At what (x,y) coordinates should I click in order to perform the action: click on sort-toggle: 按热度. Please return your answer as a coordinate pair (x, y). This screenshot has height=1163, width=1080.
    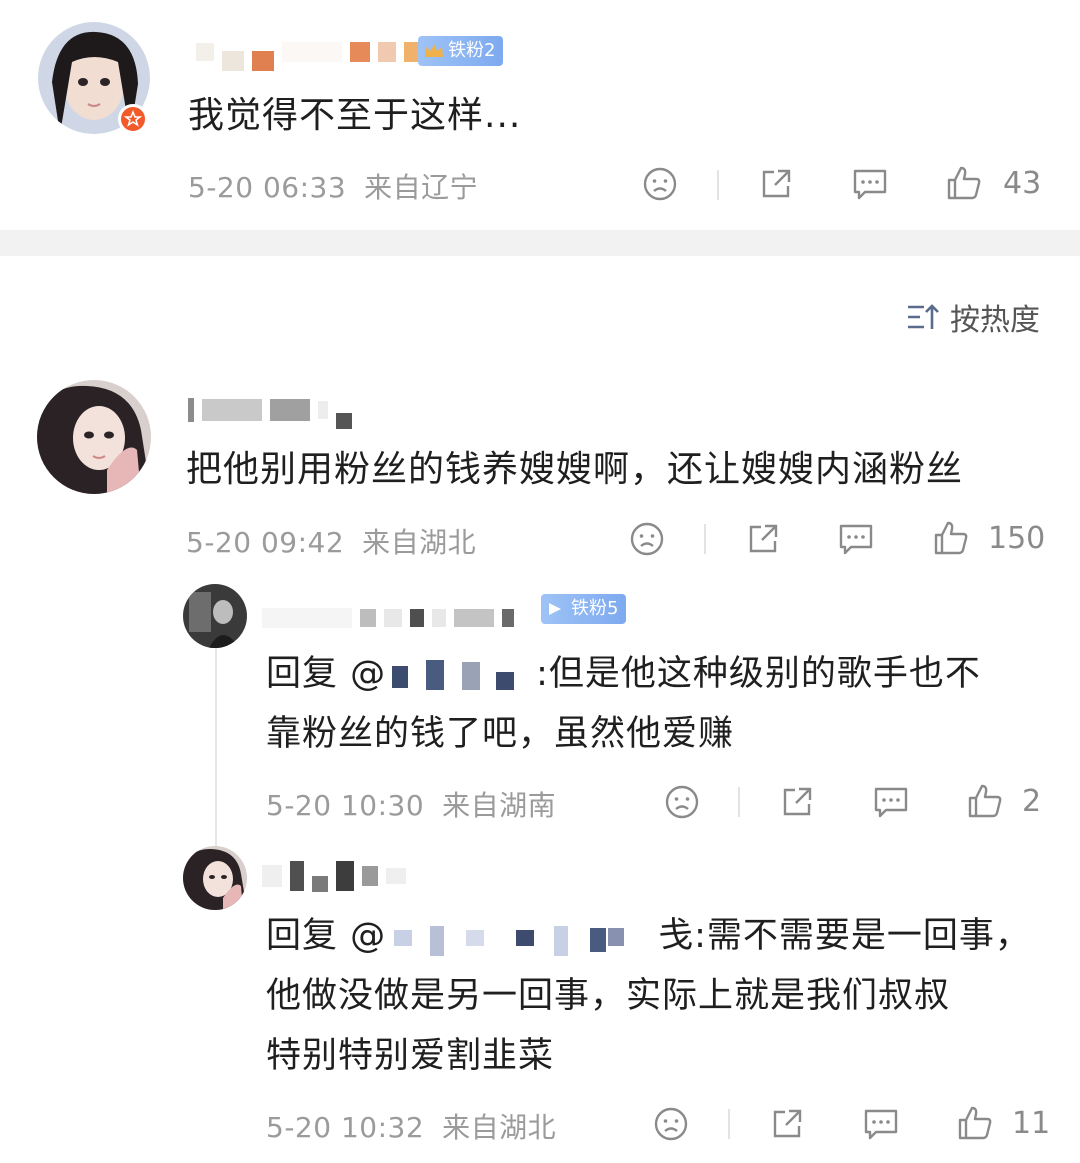
    Looking at the image, I should click on (973, 317).